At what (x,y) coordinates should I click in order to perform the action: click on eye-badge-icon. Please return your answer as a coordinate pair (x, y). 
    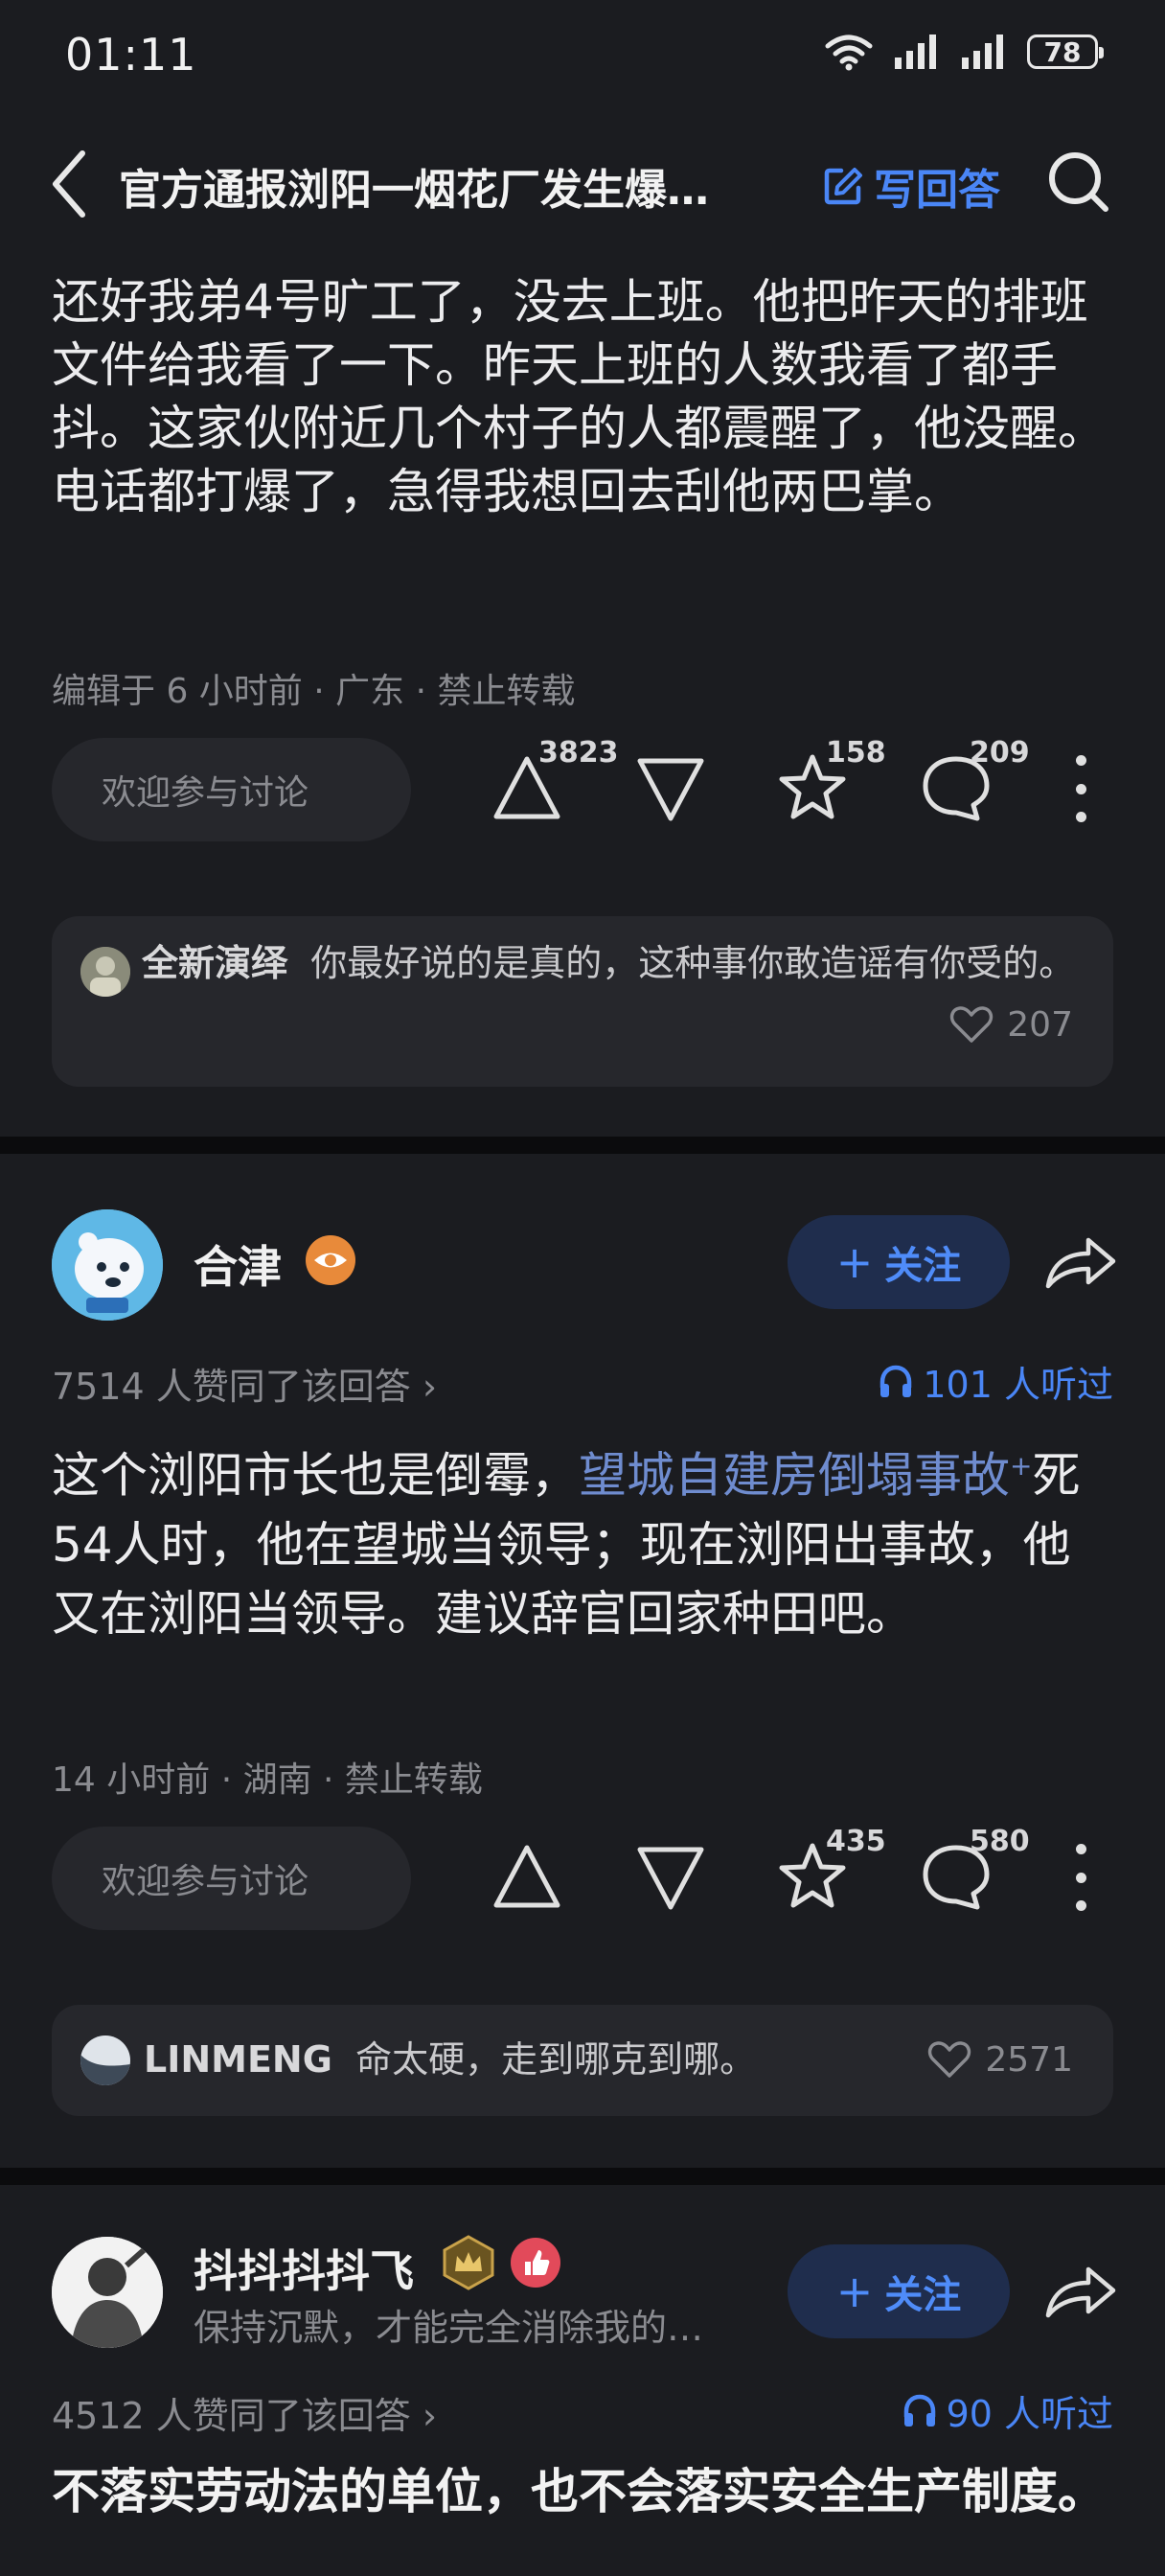
    Looking at the image, I should click on (330, 1260).